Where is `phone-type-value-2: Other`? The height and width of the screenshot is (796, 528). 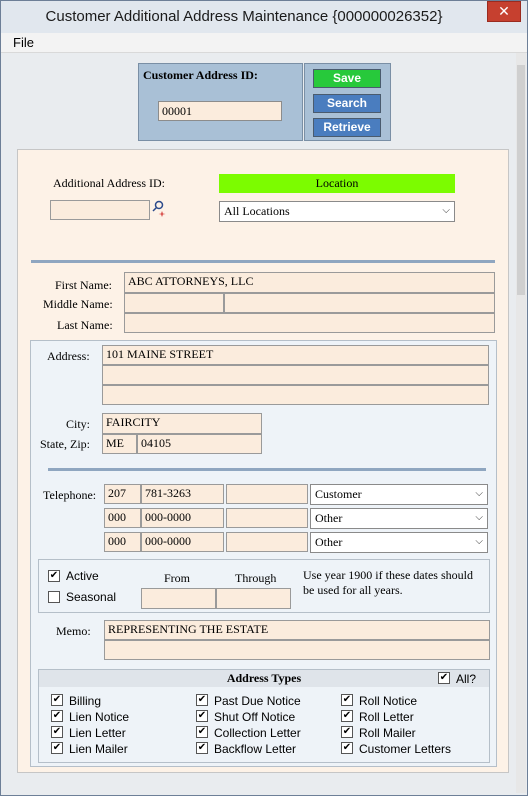
phone-type-value-2: Other is located at coordinates (329, 518).